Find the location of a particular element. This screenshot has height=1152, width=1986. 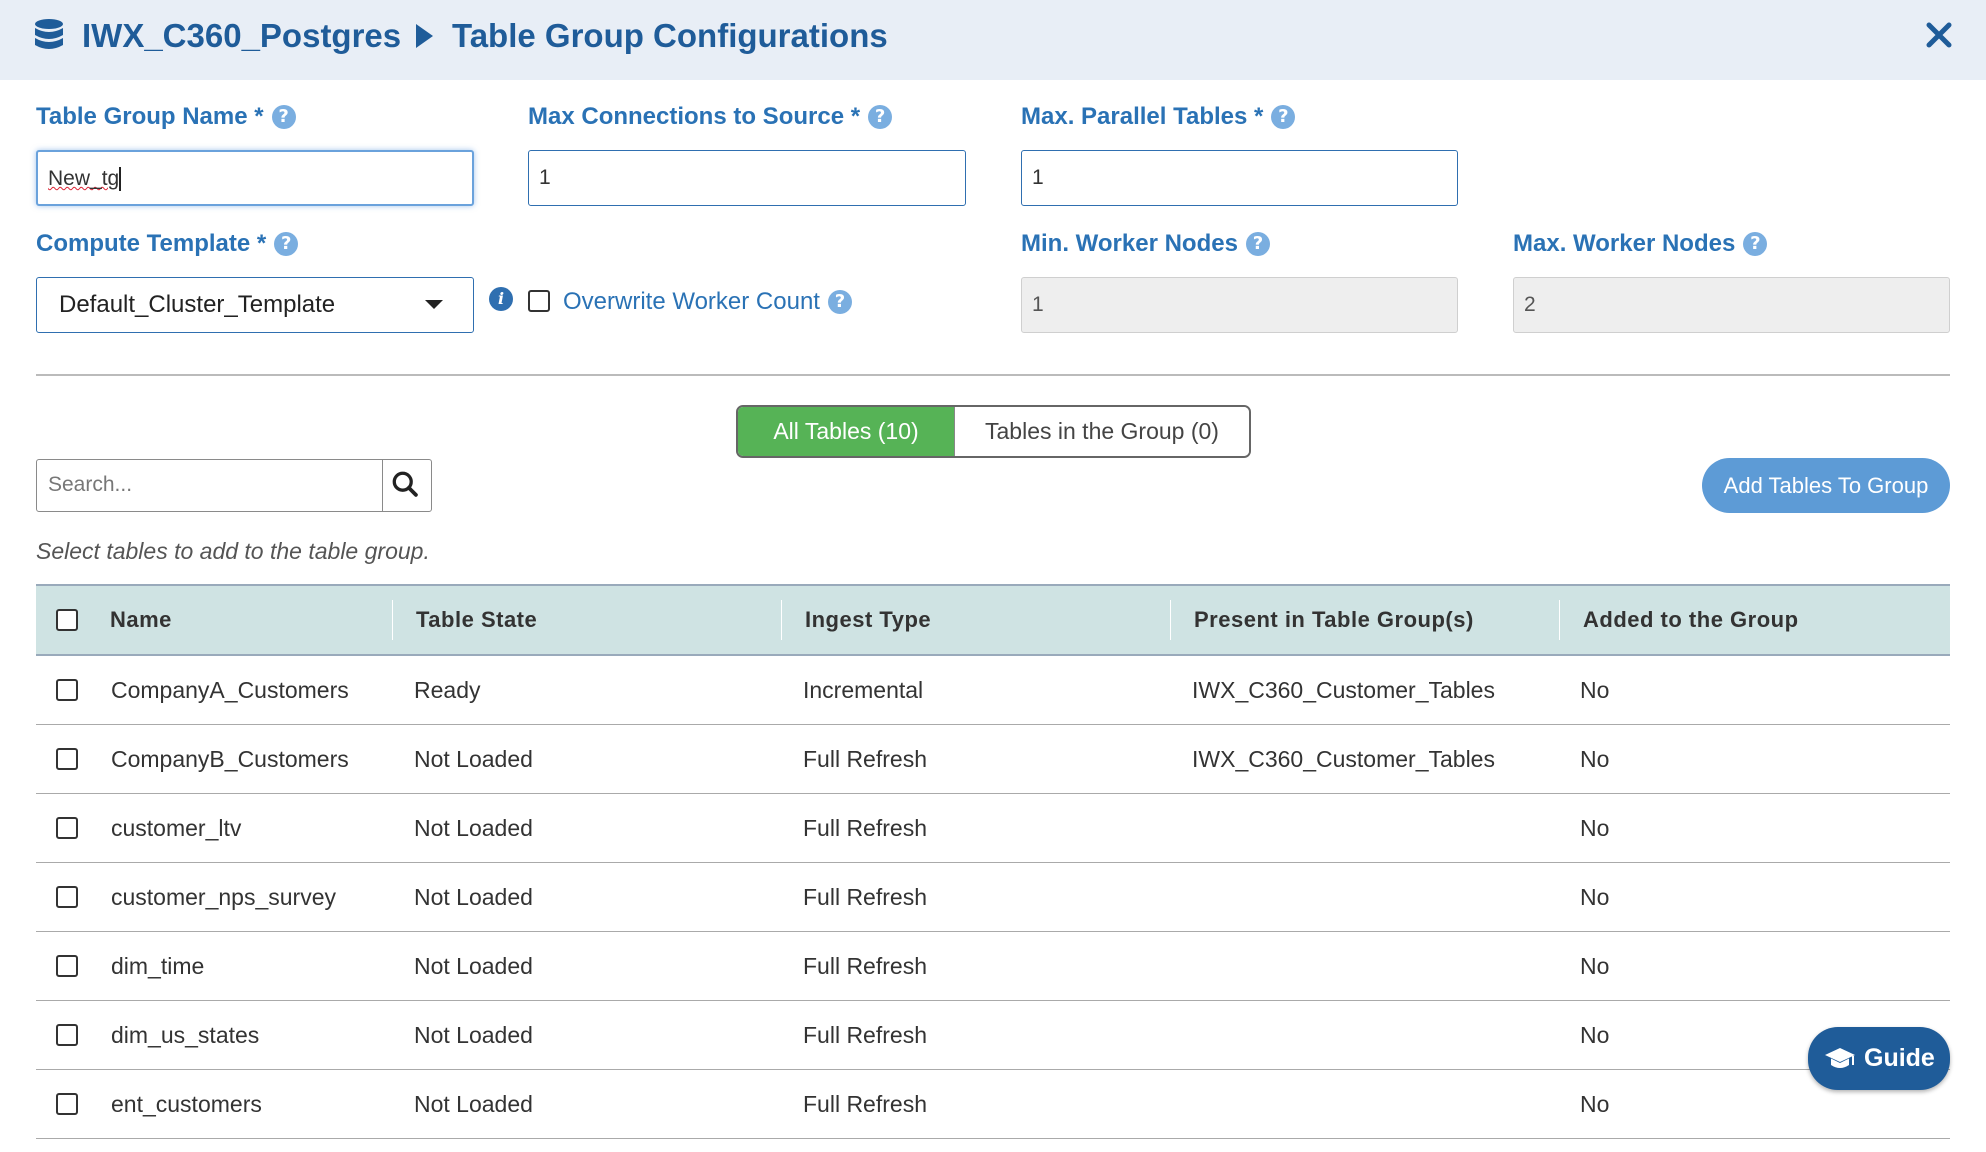

compute-template-label-text: Compute Template * is located at coordinates (151, 243).